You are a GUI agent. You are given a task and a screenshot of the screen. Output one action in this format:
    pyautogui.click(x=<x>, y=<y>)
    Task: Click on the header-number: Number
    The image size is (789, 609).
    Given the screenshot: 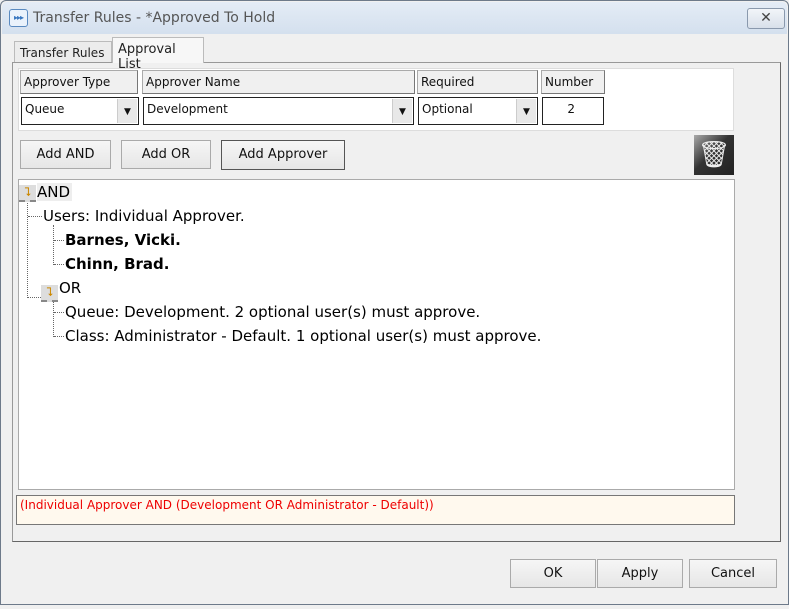 What is the action you would take?
    pyautogui.click(x=573, y=82)
    